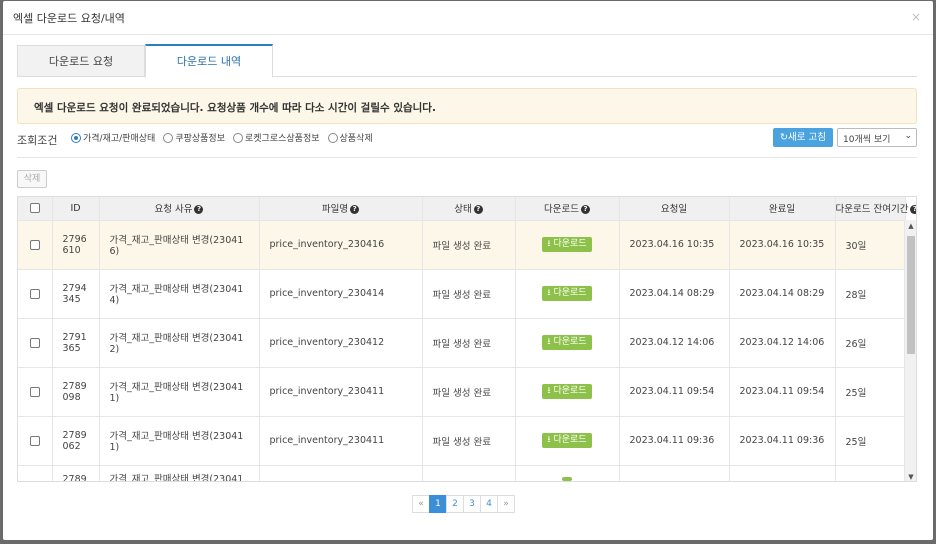 This screenshot has width=936, height=544. I want to click on row-id: 2791, so click(74, 337).